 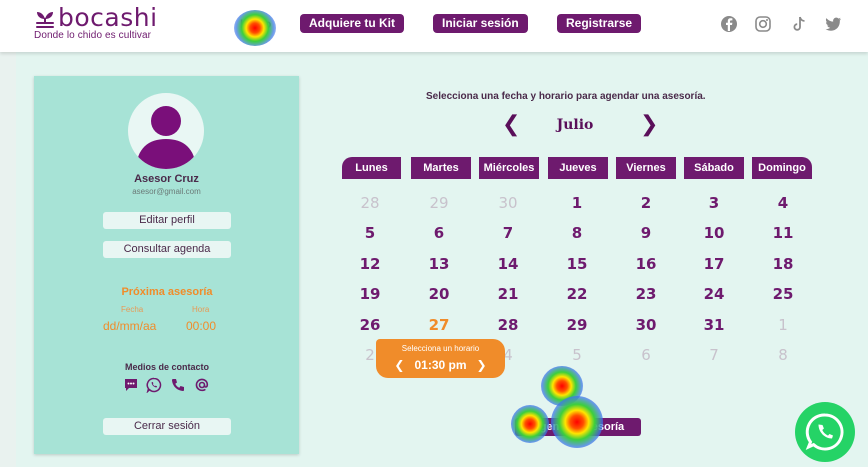 I want to click on calendar-day: 2, so click(x=646, y=203).